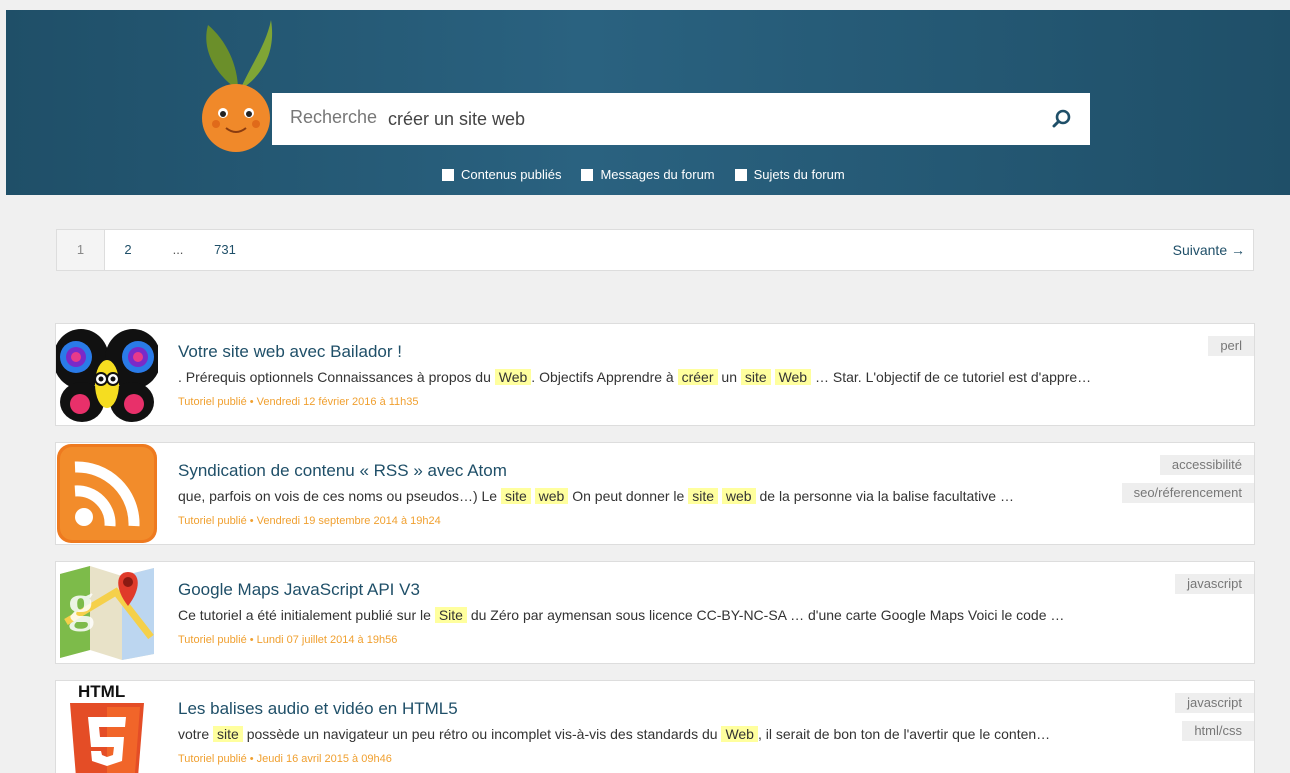 The height and width of the screenshot is (773, 1290). What do you see at coordinates (657, 174) in the screenshot?
I see `filter-label: Messages du forum` at bounding box center [657, 174].